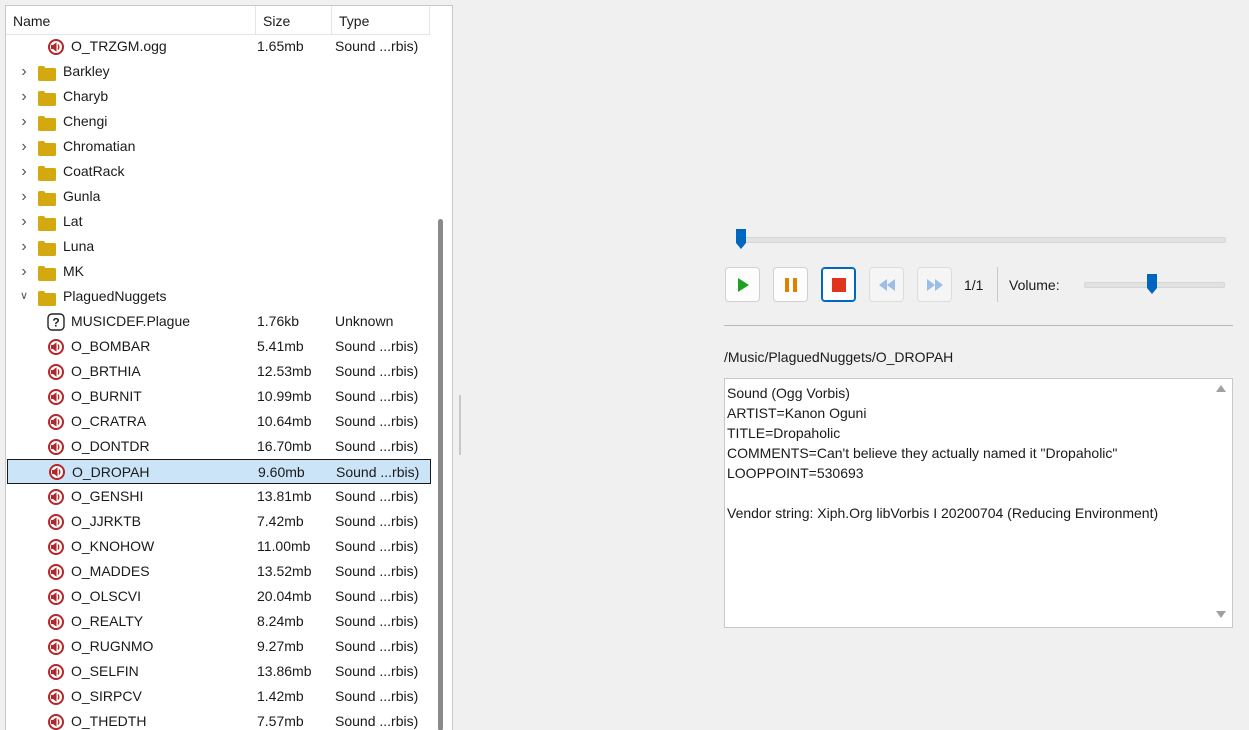 The width and height of the screenshot is (1249, 730). What do you see at coordinates (218, 221) in the screenshot?
I see `tree-folder-row: › Lat` at bounding box center [218, 221].